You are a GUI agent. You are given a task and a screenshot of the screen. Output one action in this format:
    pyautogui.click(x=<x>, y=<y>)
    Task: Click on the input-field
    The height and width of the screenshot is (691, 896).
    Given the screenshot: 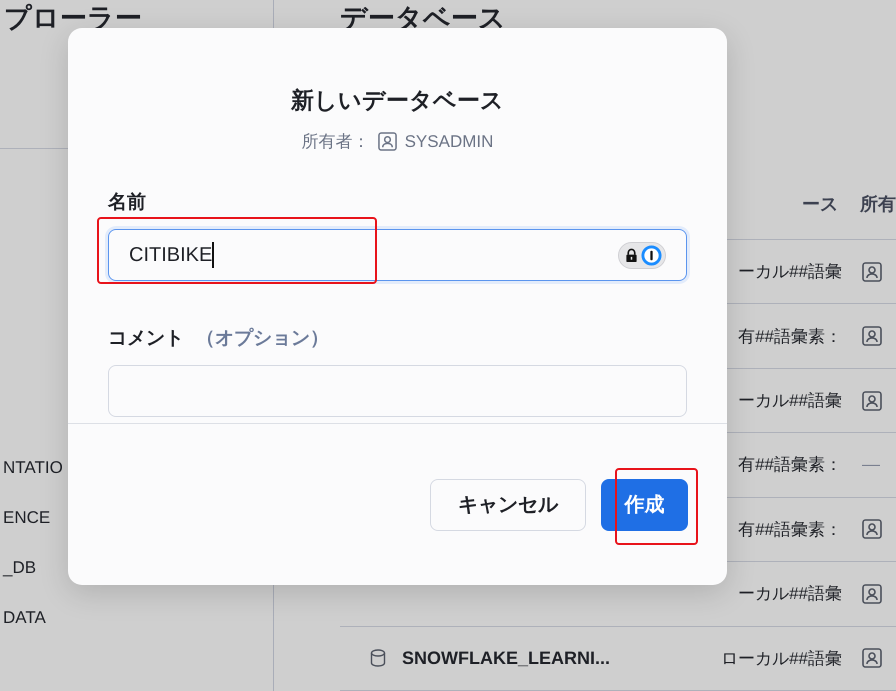 What is the action you would take?
    pyautogui.click(x=397, y=391)
    